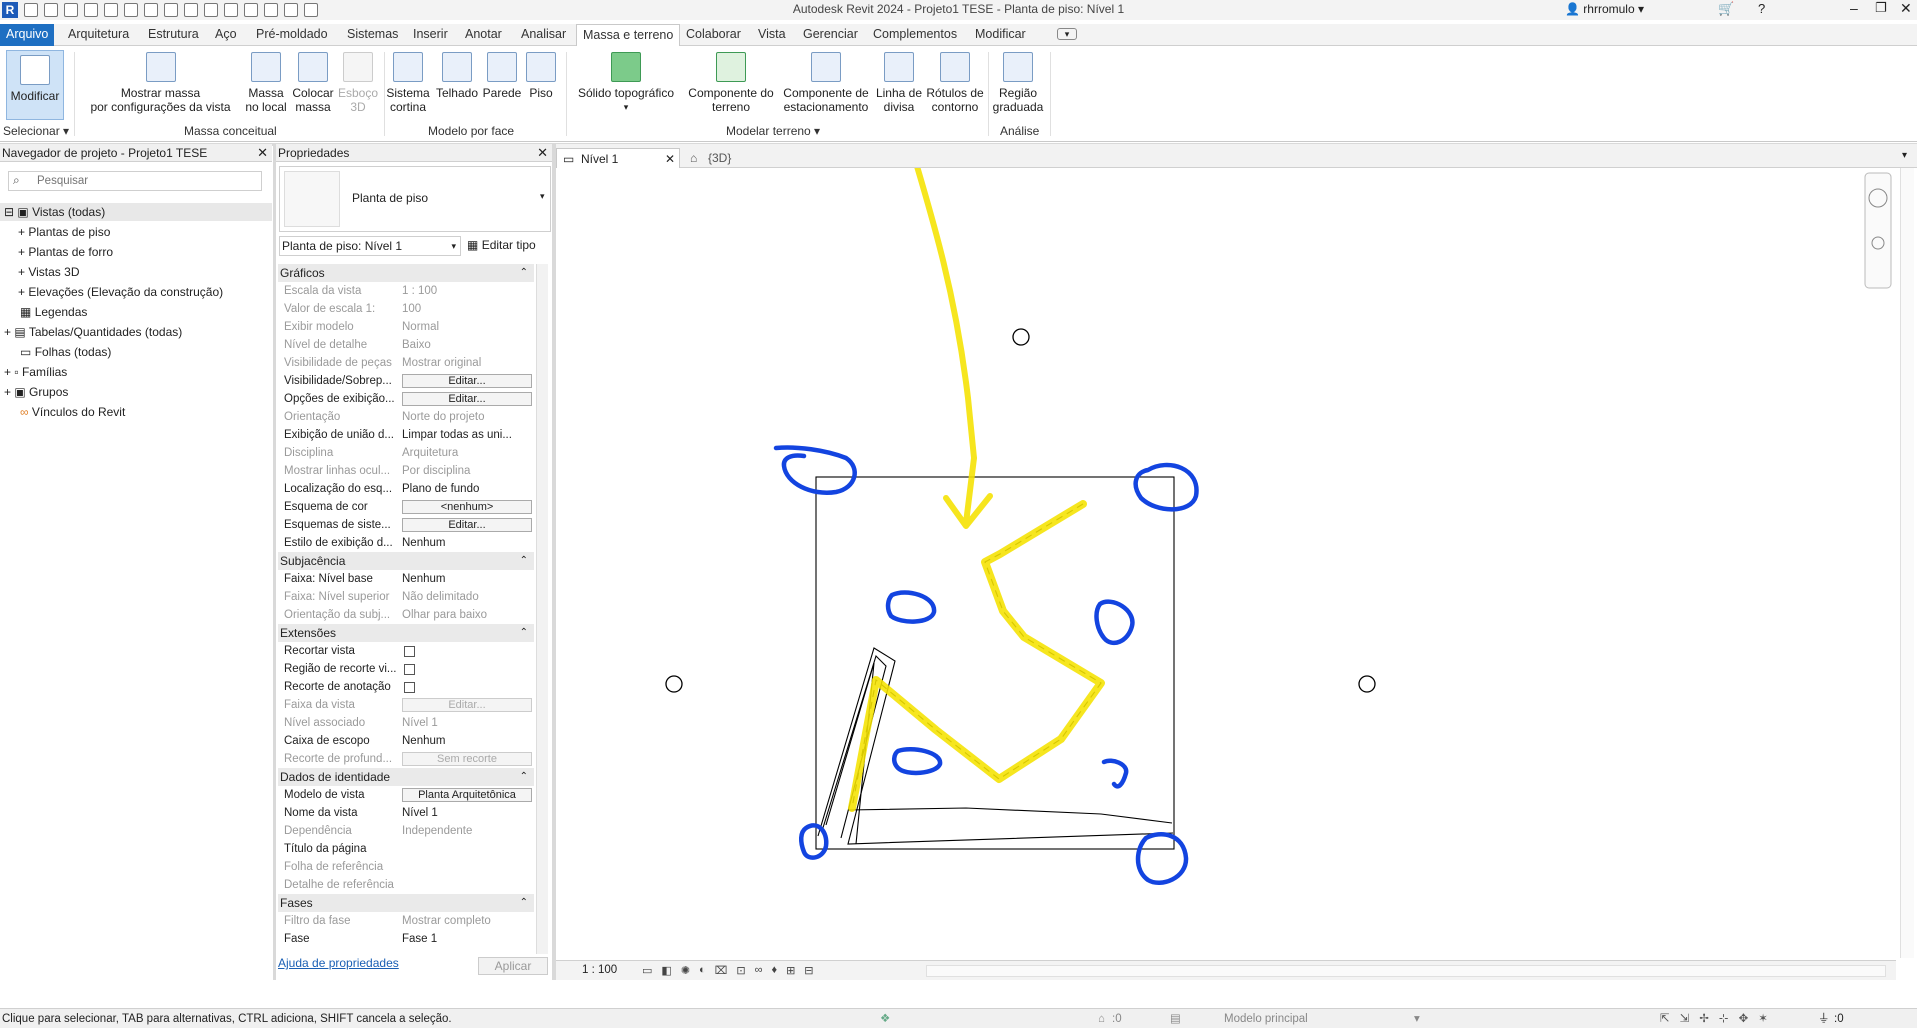 The image size is (1917, 1029). I want to click on restore-button: ❐, so click(1881, 8).